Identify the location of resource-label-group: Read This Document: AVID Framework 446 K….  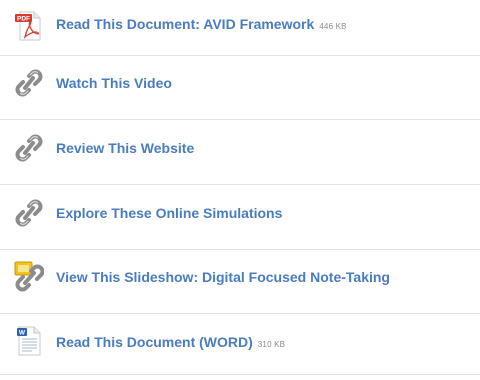
(201, 24).